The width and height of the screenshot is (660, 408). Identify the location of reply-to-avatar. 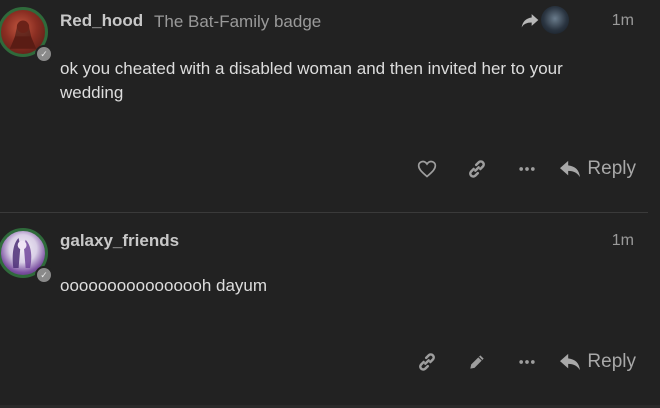
(555, 20).